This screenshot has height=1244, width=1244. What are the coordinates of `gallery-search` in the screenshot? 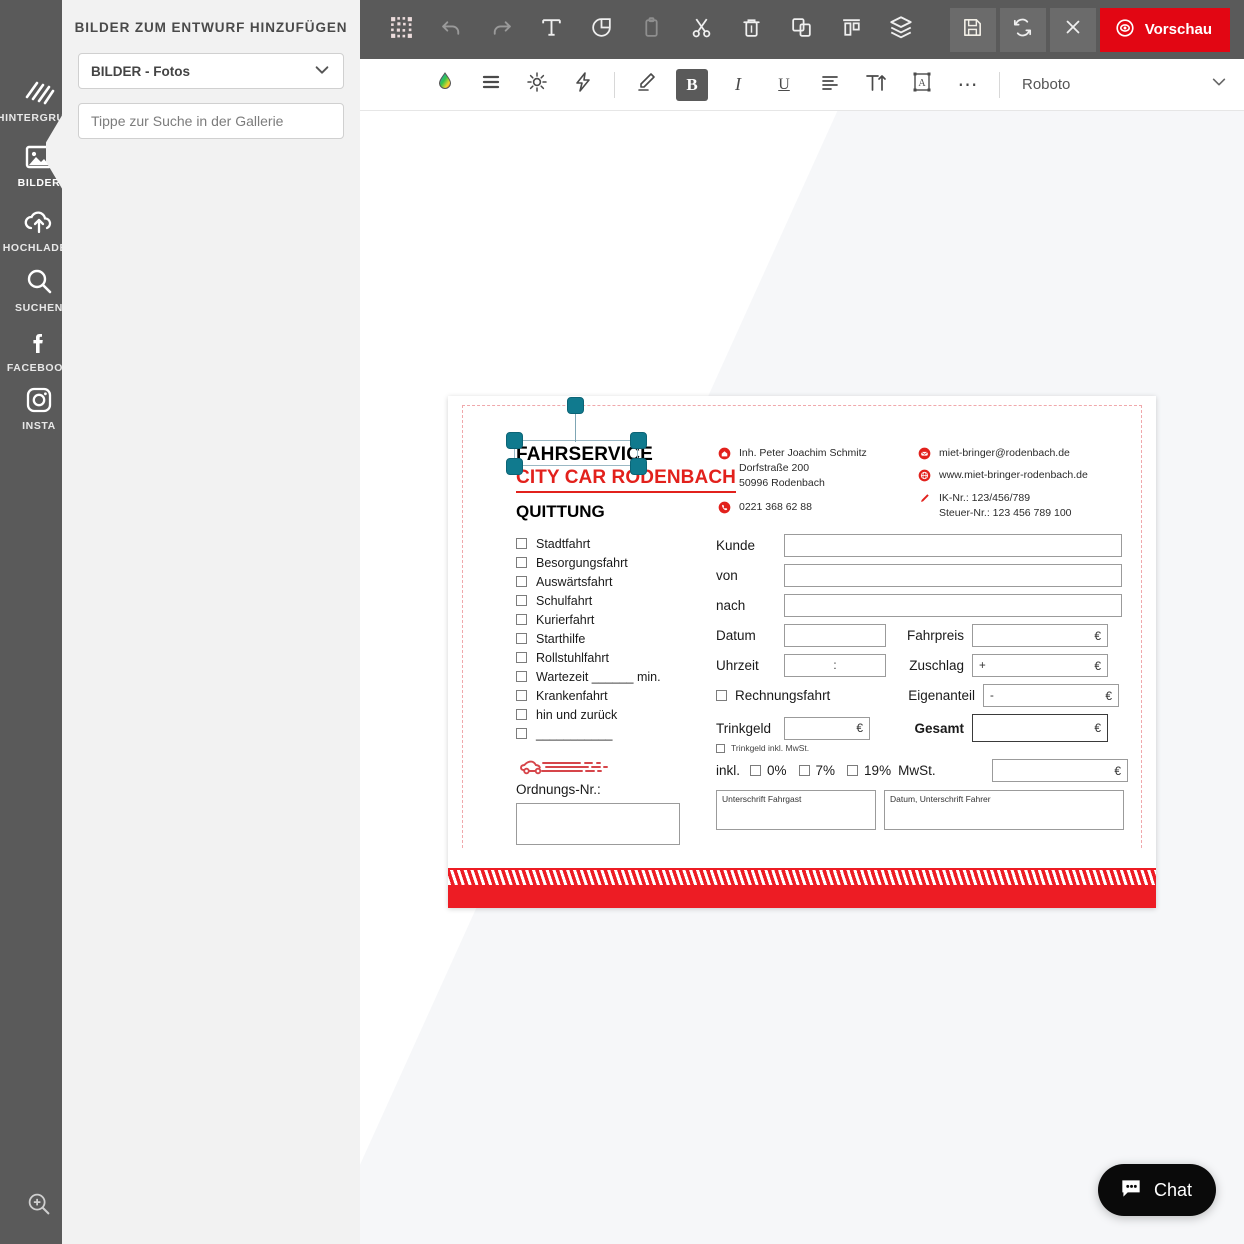 It's located at (211, 121).